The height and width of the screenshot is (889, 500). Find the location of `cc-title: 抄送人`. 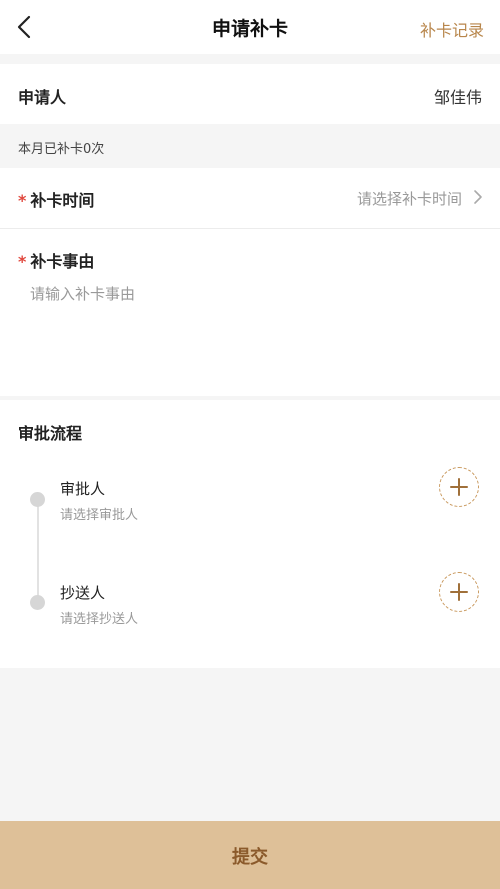

cc-title: 抄送人 is located at coordinates (83, 593).